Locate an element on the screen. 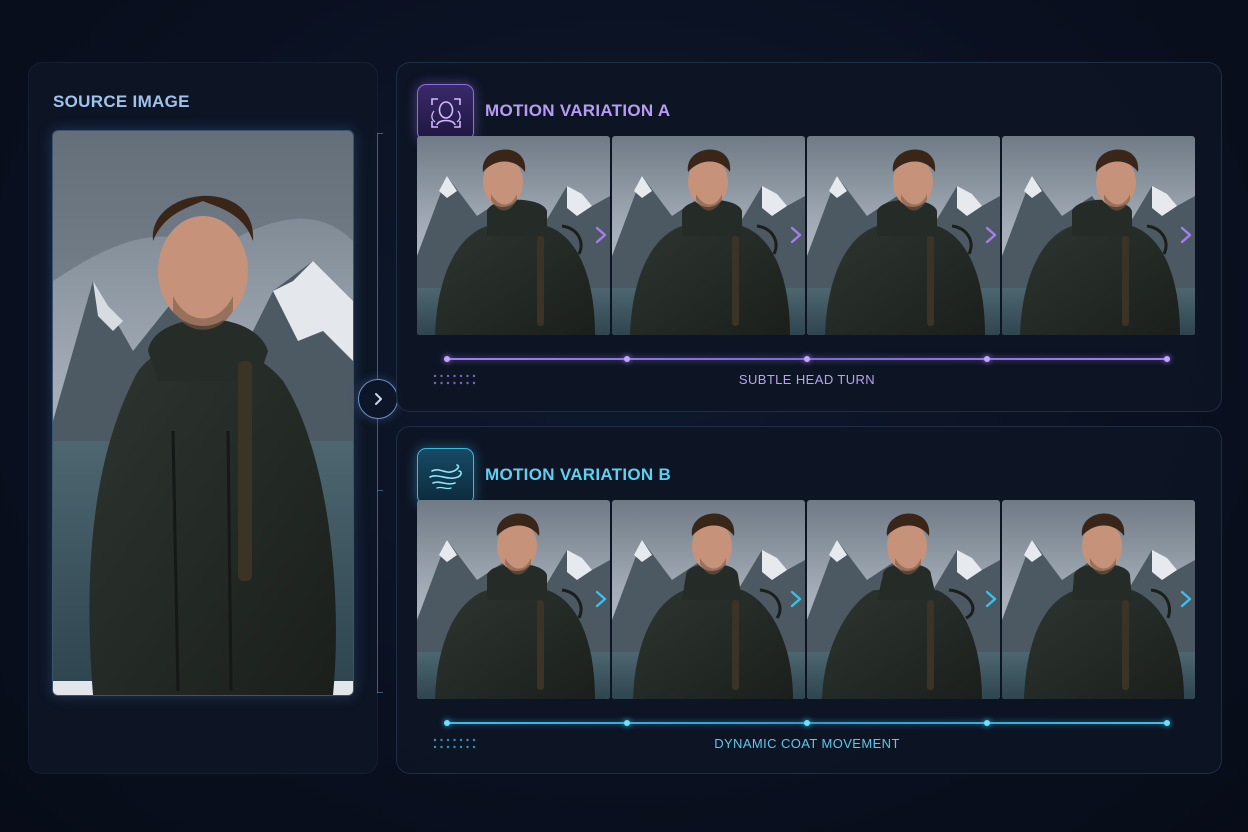 The width and height of the screenshot is (1248, 832). variation-b-title: MOTION VARIATION B is located at coordinates (578, 474).